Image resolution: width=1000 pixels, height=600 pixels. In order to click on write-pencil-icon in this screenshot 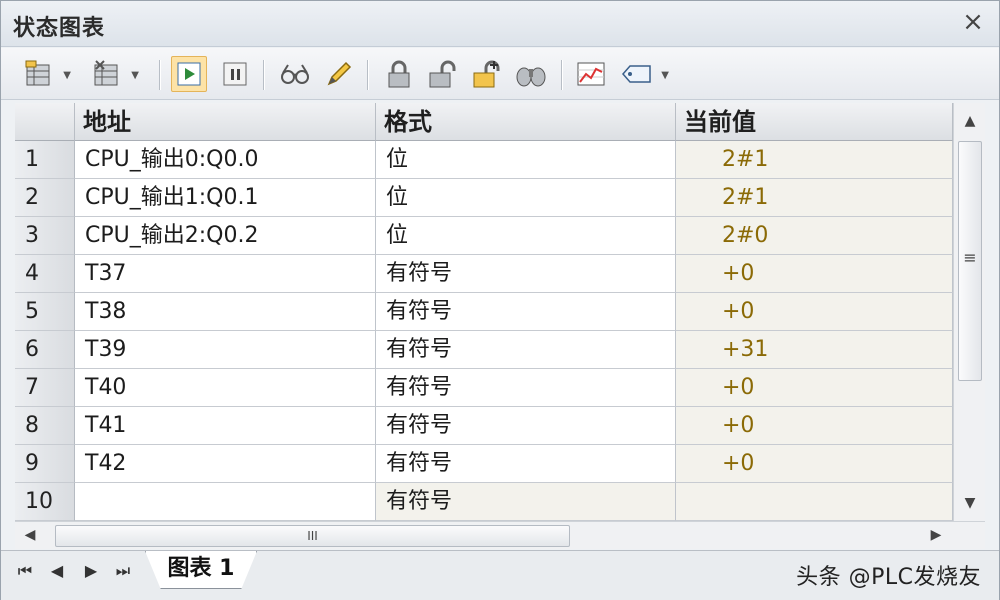, I will do `click(339, 73)`.